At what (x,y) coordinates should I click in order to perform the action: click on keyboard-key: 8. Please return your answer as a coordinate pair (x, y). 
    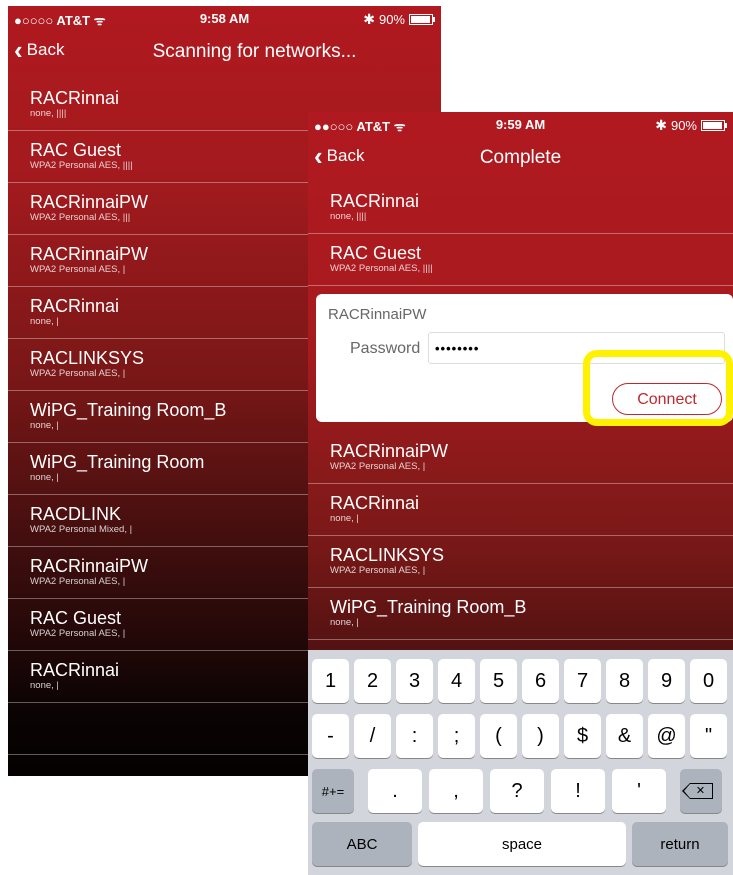
    Looking at the image, I should click on (624, 681).